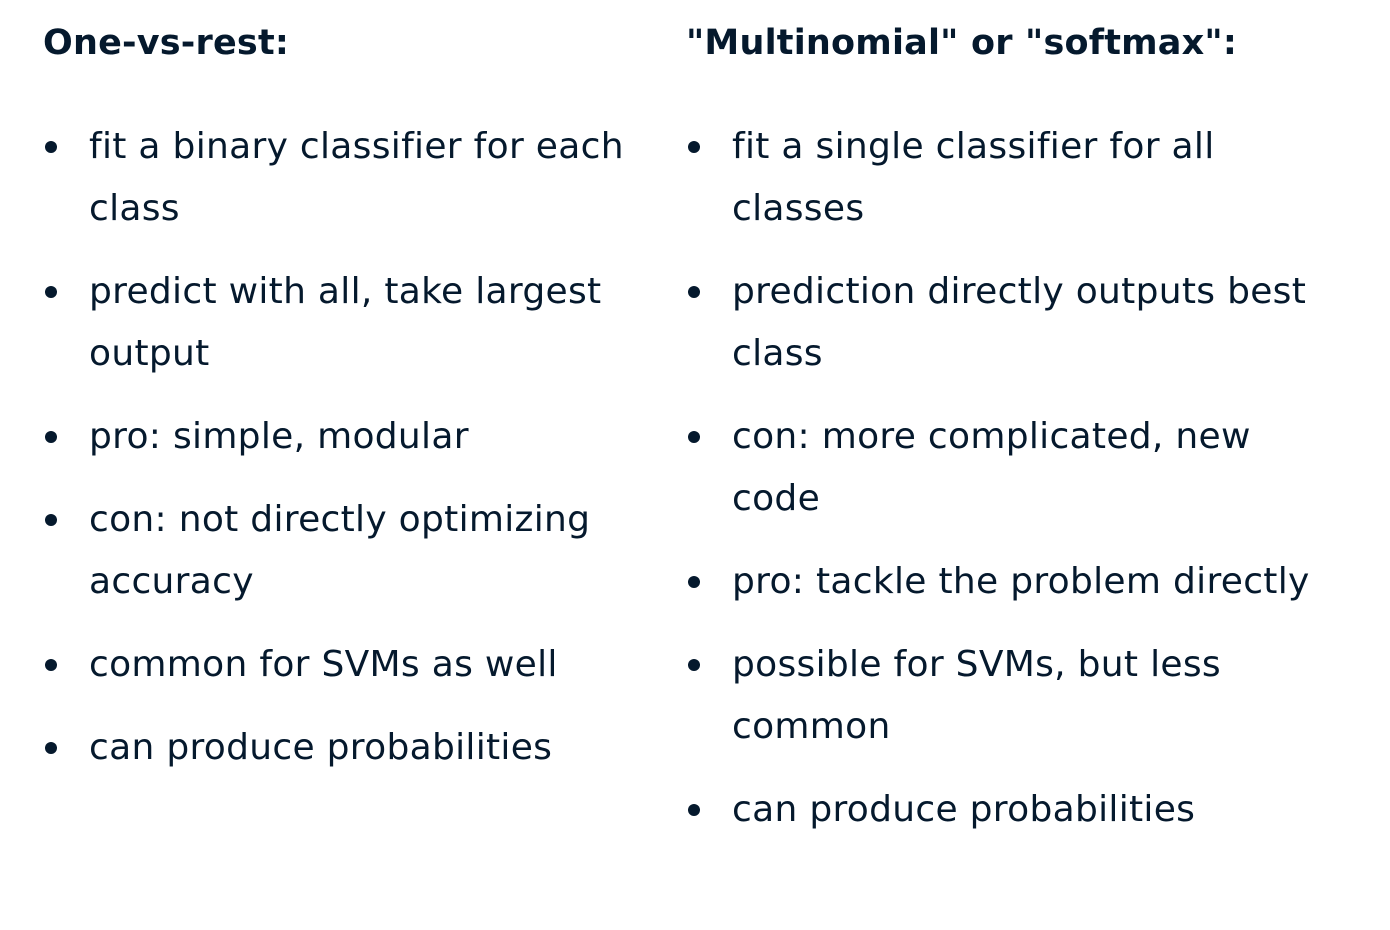  I want to click on list-item-text: possible for SVMs, but less common, so click(976, 695).